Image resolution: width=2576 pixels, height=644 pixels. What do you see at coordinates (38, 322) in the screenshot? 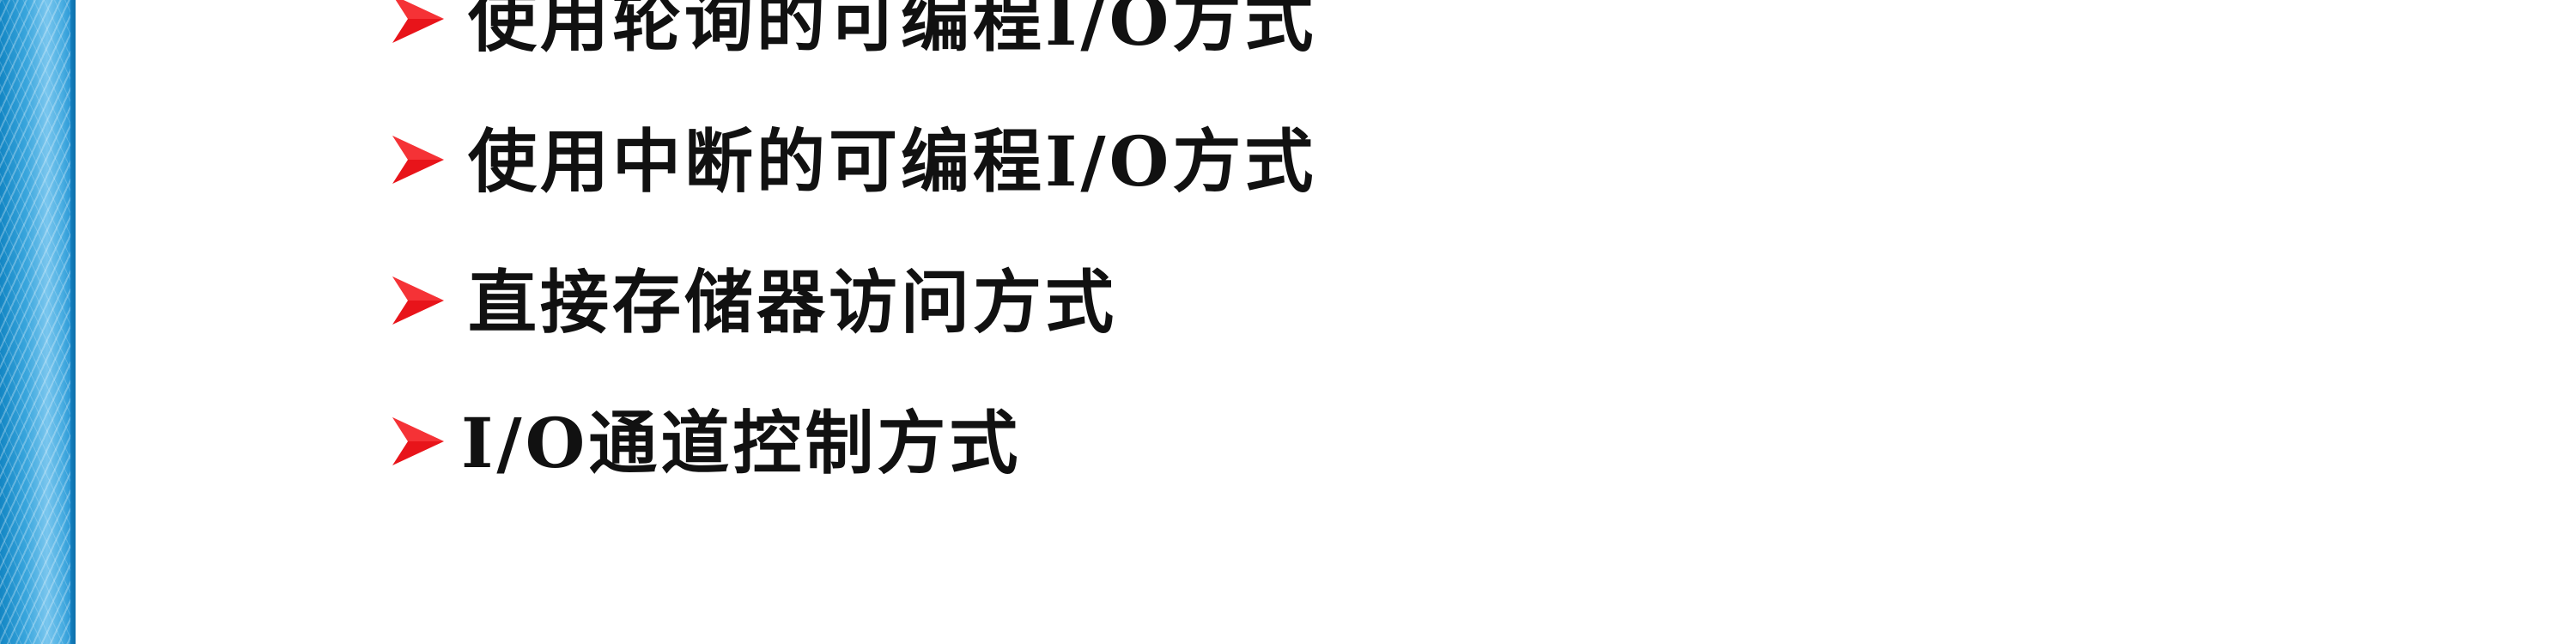
I see `decorative-side-strip` at bounding box center [38, 322].